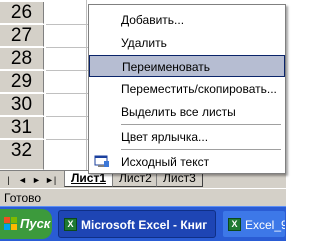 The image size is (320, 241). I want to click on row-headers: 26 27 28 29 30 31 32, so click(23, 85).